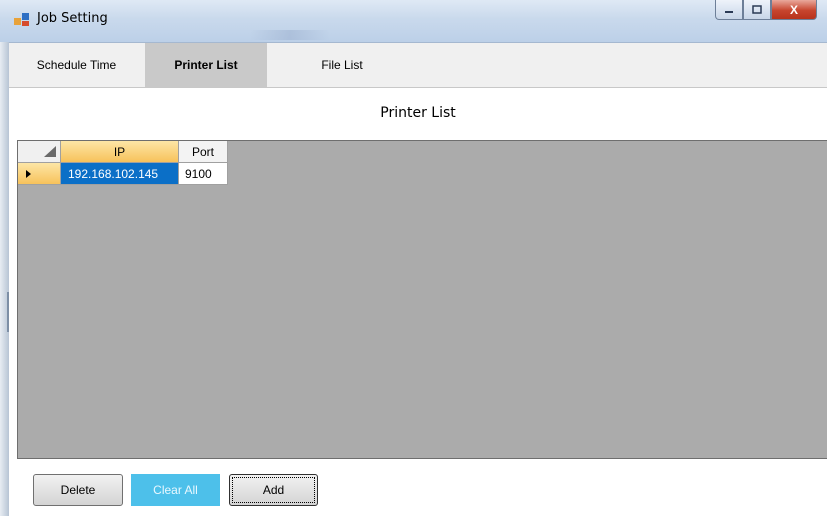 This screenshot has height=516, width=827. I want to click on tab-file-list: File List, so click(342, 65).